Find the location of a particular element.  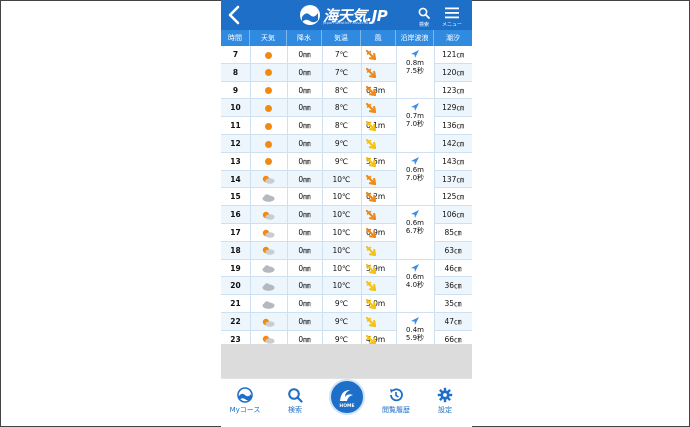

back-arrow-icon is located at coordinates (235, 15).